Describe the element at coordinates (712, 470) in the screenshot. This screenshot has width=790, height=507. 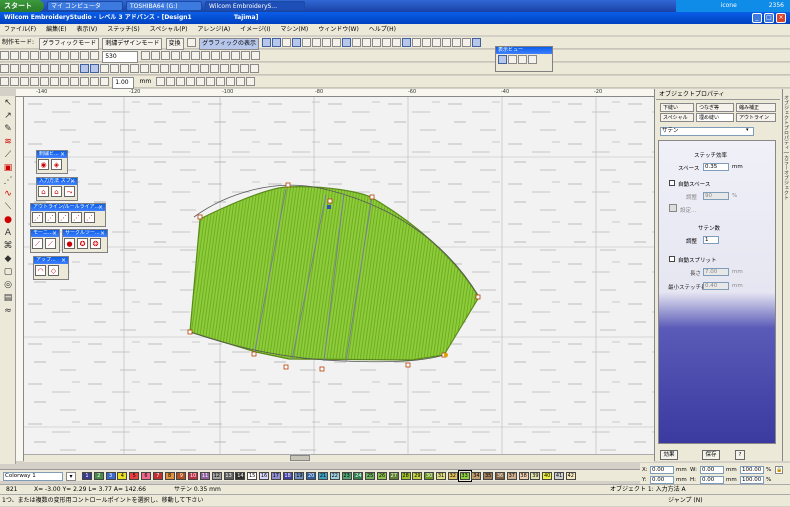
I see `w-input: 0.00` at that location.